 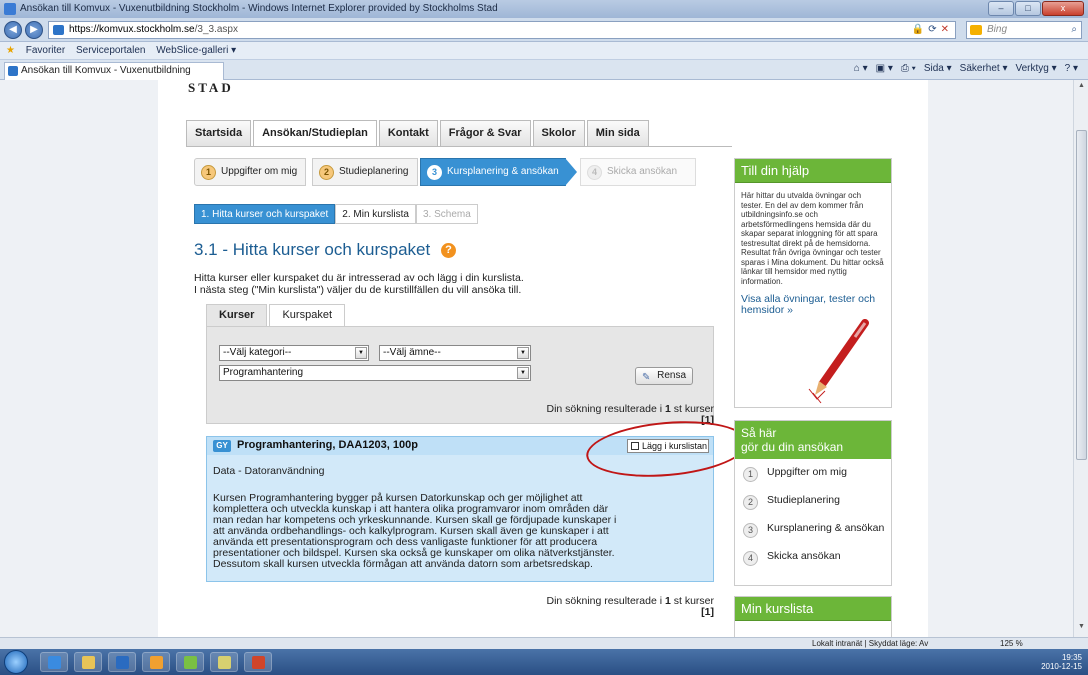 I want to click on folder-taskbar-icon, so click(x=156, y=662).